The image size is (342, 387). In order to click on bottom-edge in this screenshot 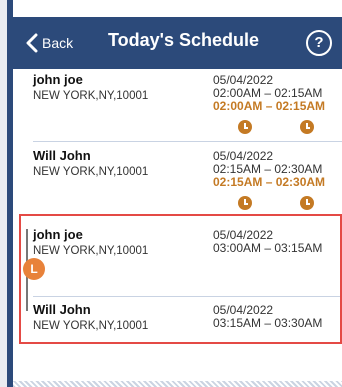, I will do `click(177, 384)`.